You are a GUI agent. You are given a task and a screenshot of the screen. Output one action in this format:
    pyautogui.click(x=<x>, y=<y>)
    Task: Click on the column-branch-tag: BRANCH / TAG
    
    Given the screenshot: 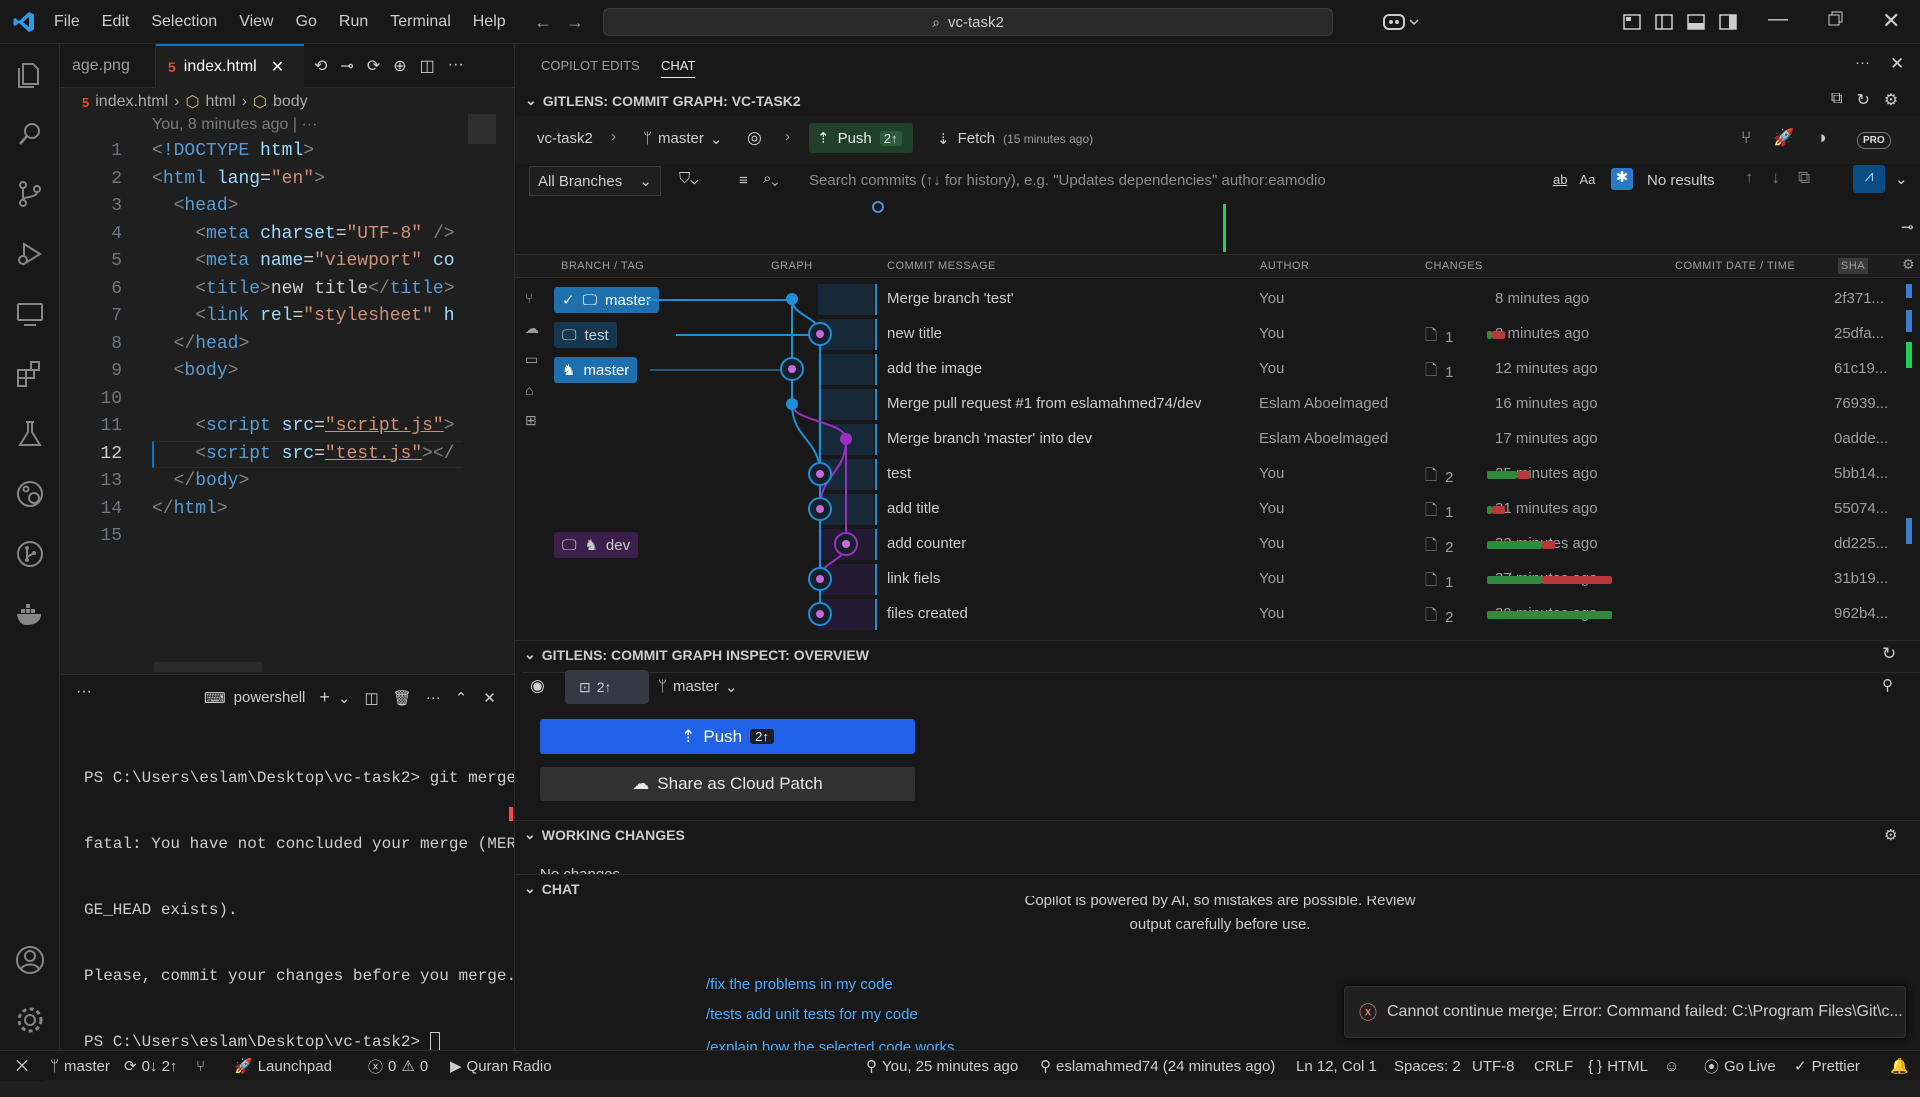 What is the action you would take?
    pyautogui.click(x=602, y=266)
    